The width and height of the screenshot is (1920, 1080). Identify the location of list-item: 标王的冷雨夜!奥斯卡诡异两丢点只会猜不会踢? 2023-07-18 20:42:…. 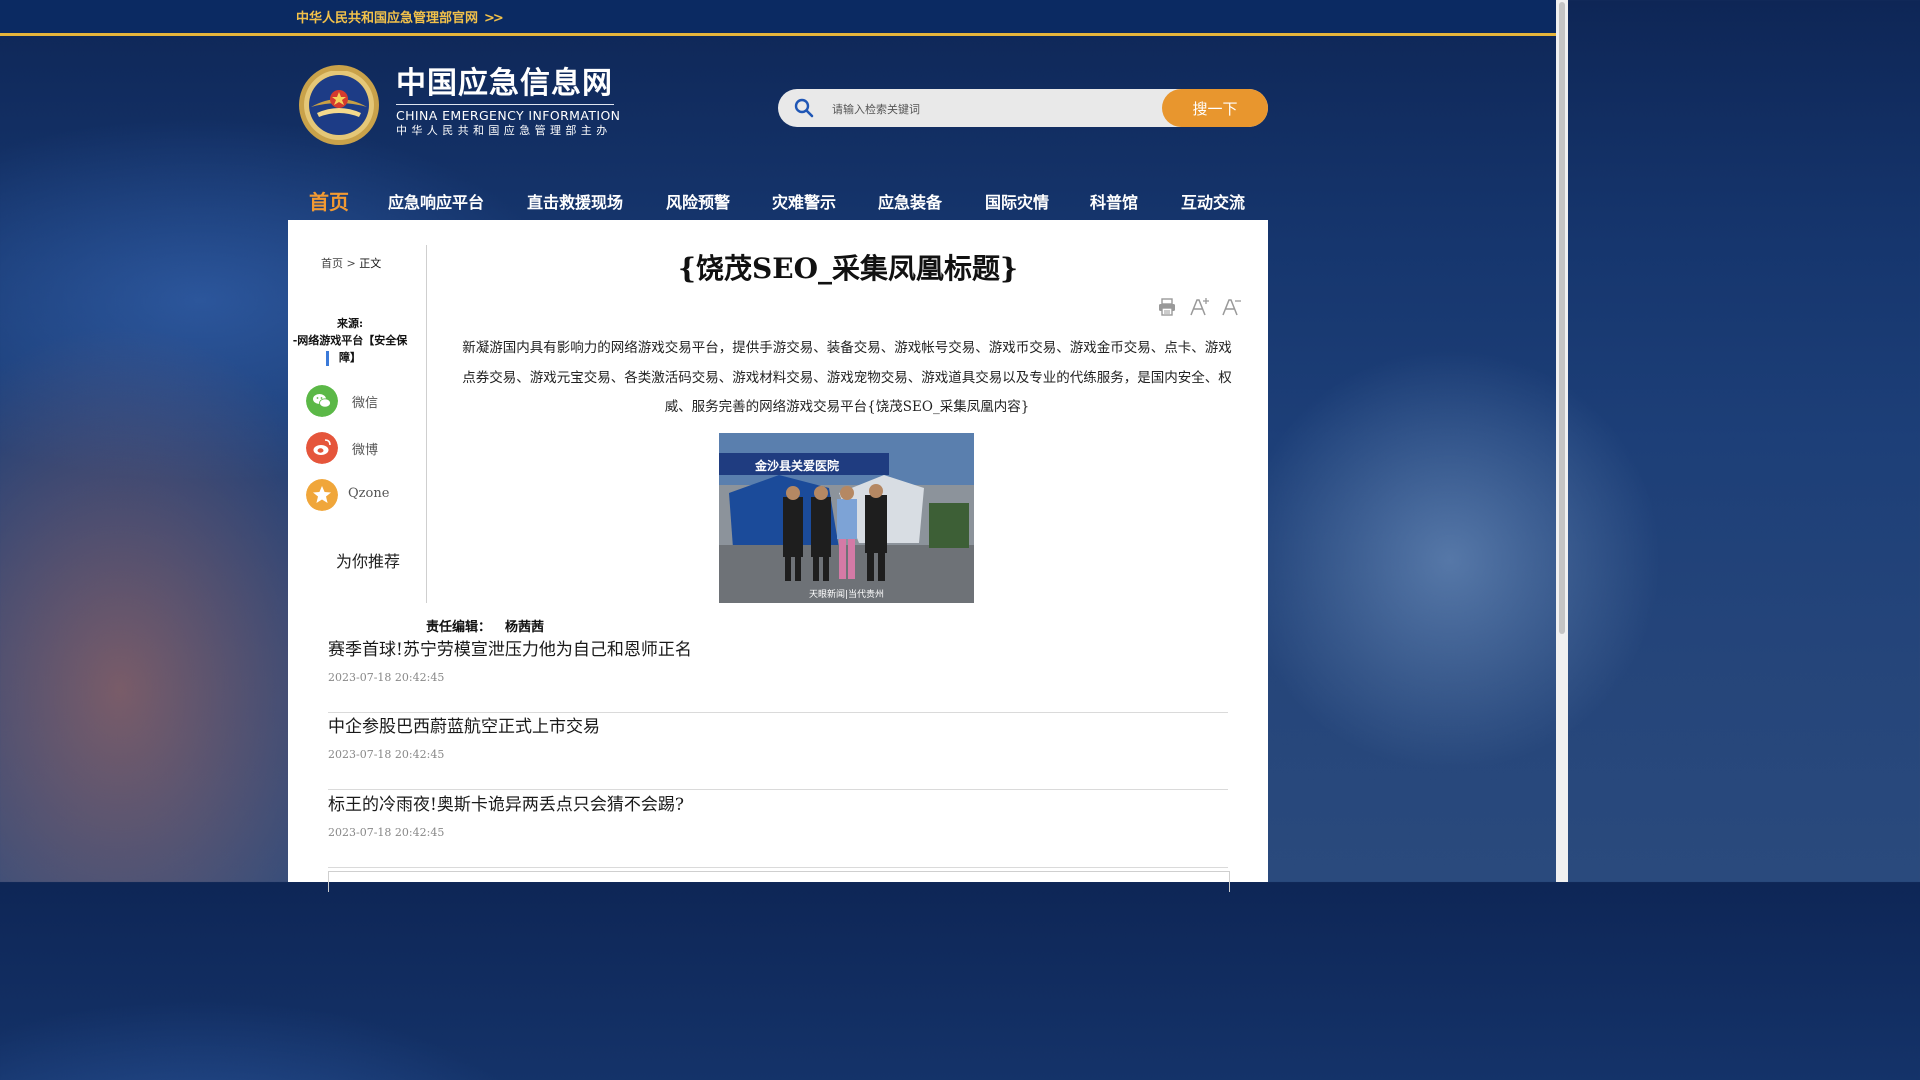
(778, 829).